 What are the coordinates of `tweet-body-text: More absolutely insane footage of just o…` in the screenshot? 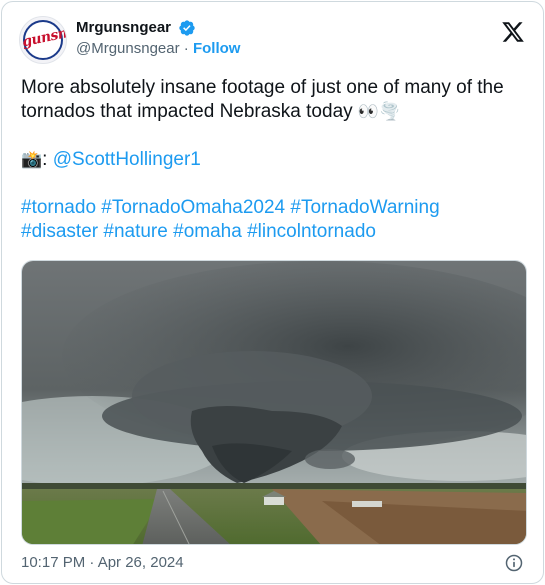 It's located at (262, 99).